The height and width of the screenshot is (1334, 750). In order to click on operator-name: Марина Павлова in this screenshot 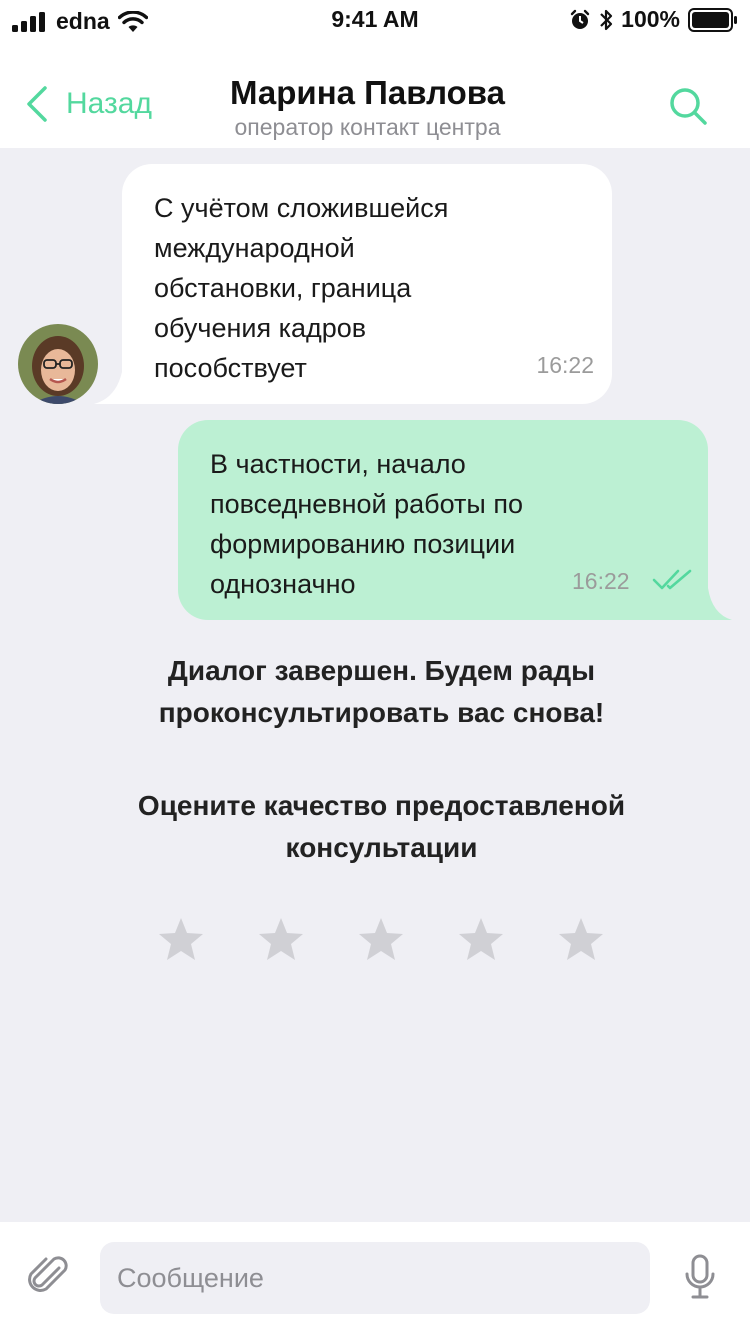, I will do `click(367, 92)`.